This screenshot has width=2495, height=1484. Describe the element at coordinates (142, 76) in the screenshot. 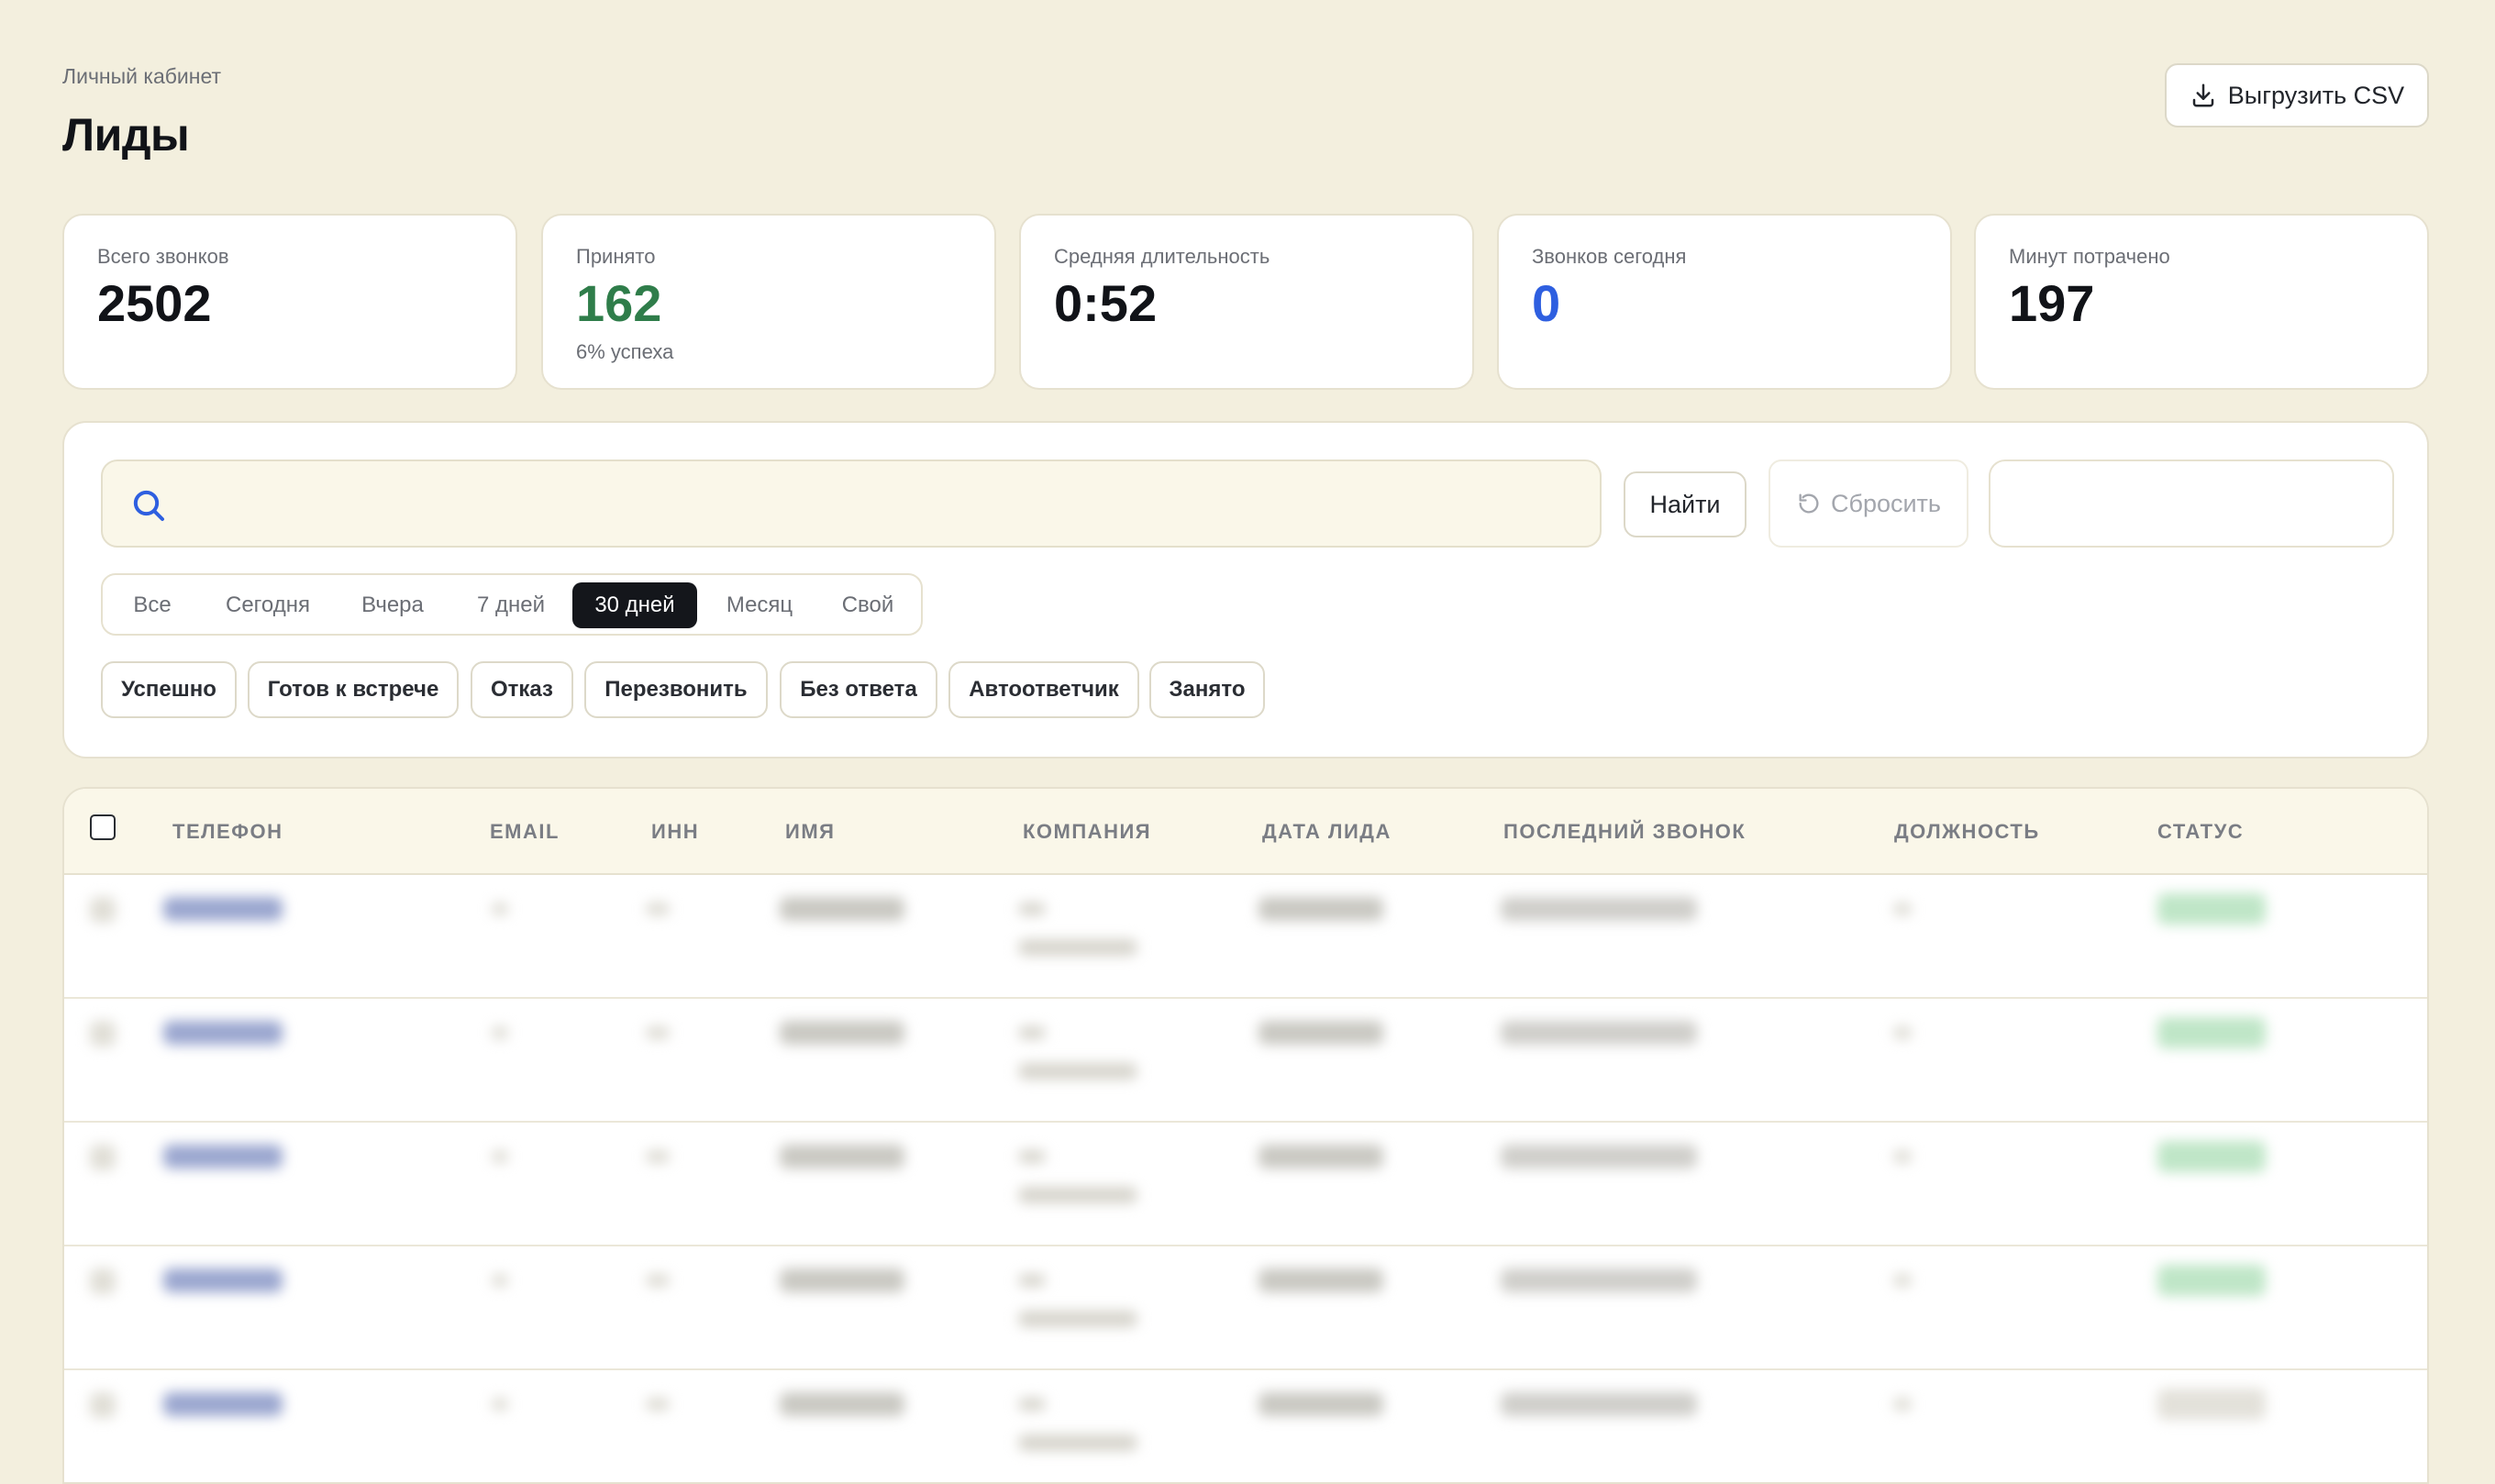

I see `breadcrumb: Личный кабинет` at that location.